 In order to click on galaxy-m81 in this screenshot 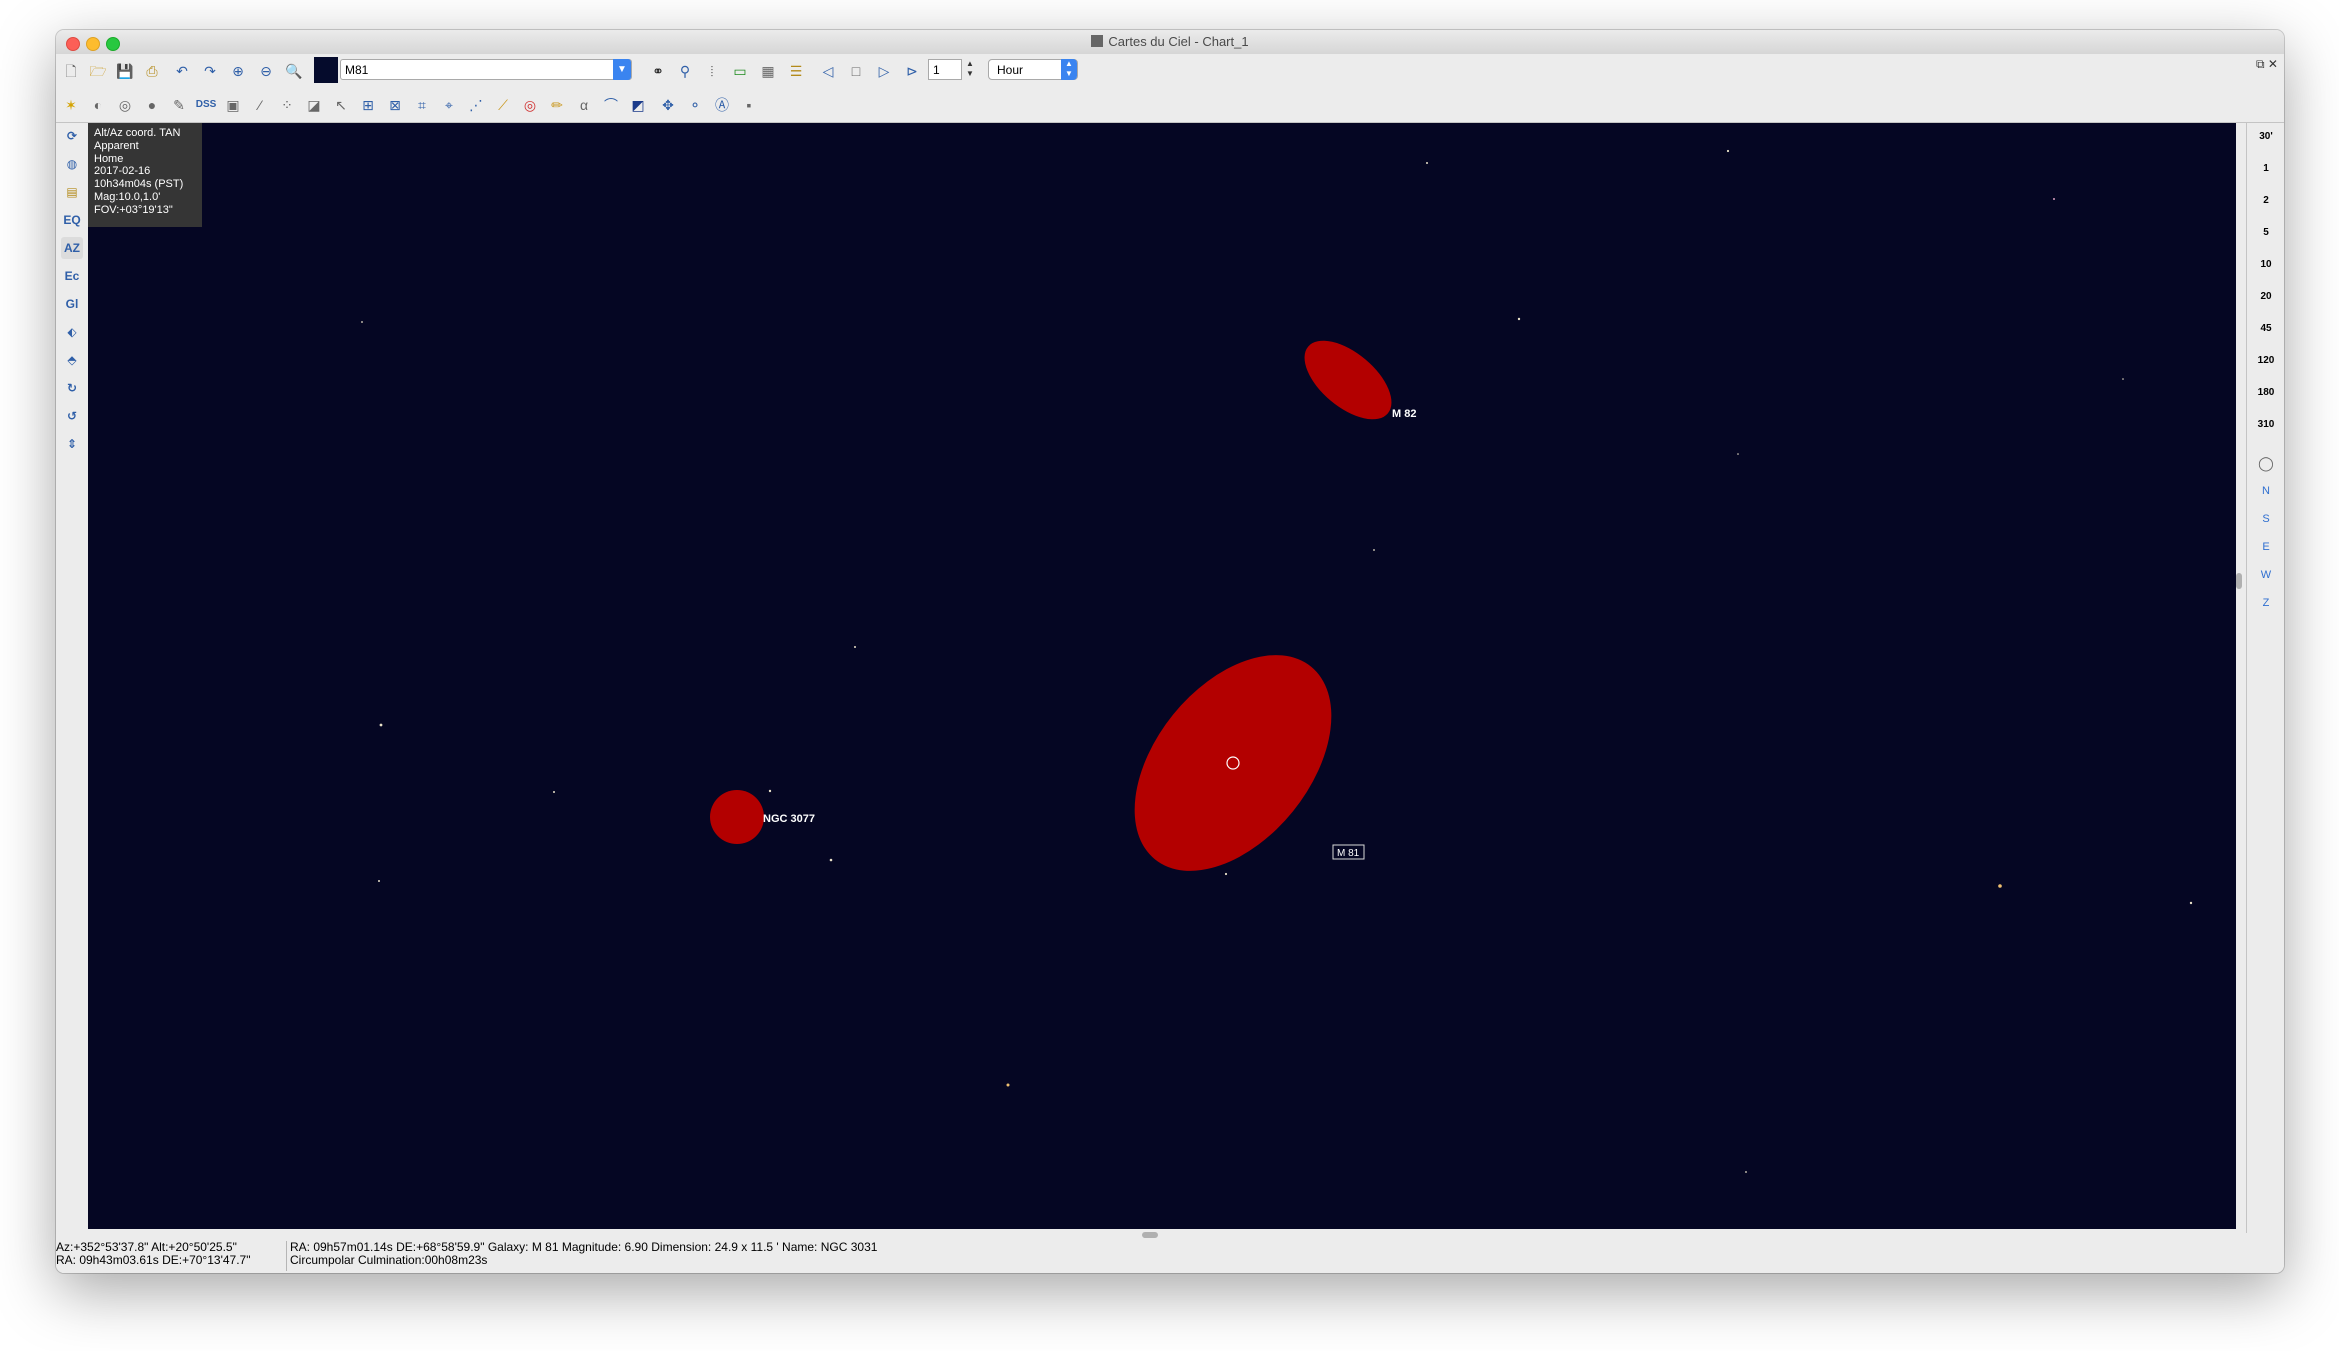, I will do `click(1233, 763)`.